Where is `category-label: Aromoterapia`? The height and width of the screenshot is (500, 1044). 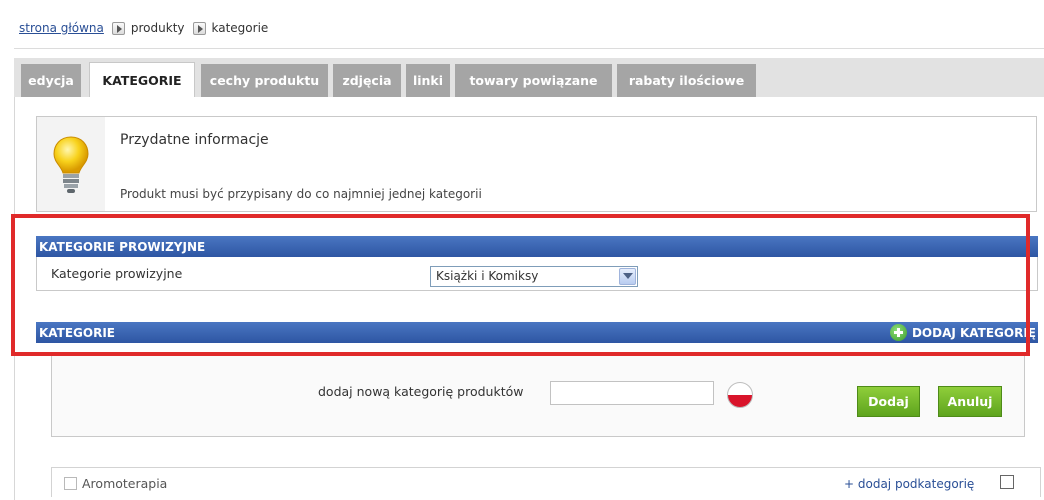 category-label: Aromoterapia is located at coordinates (125, 483).